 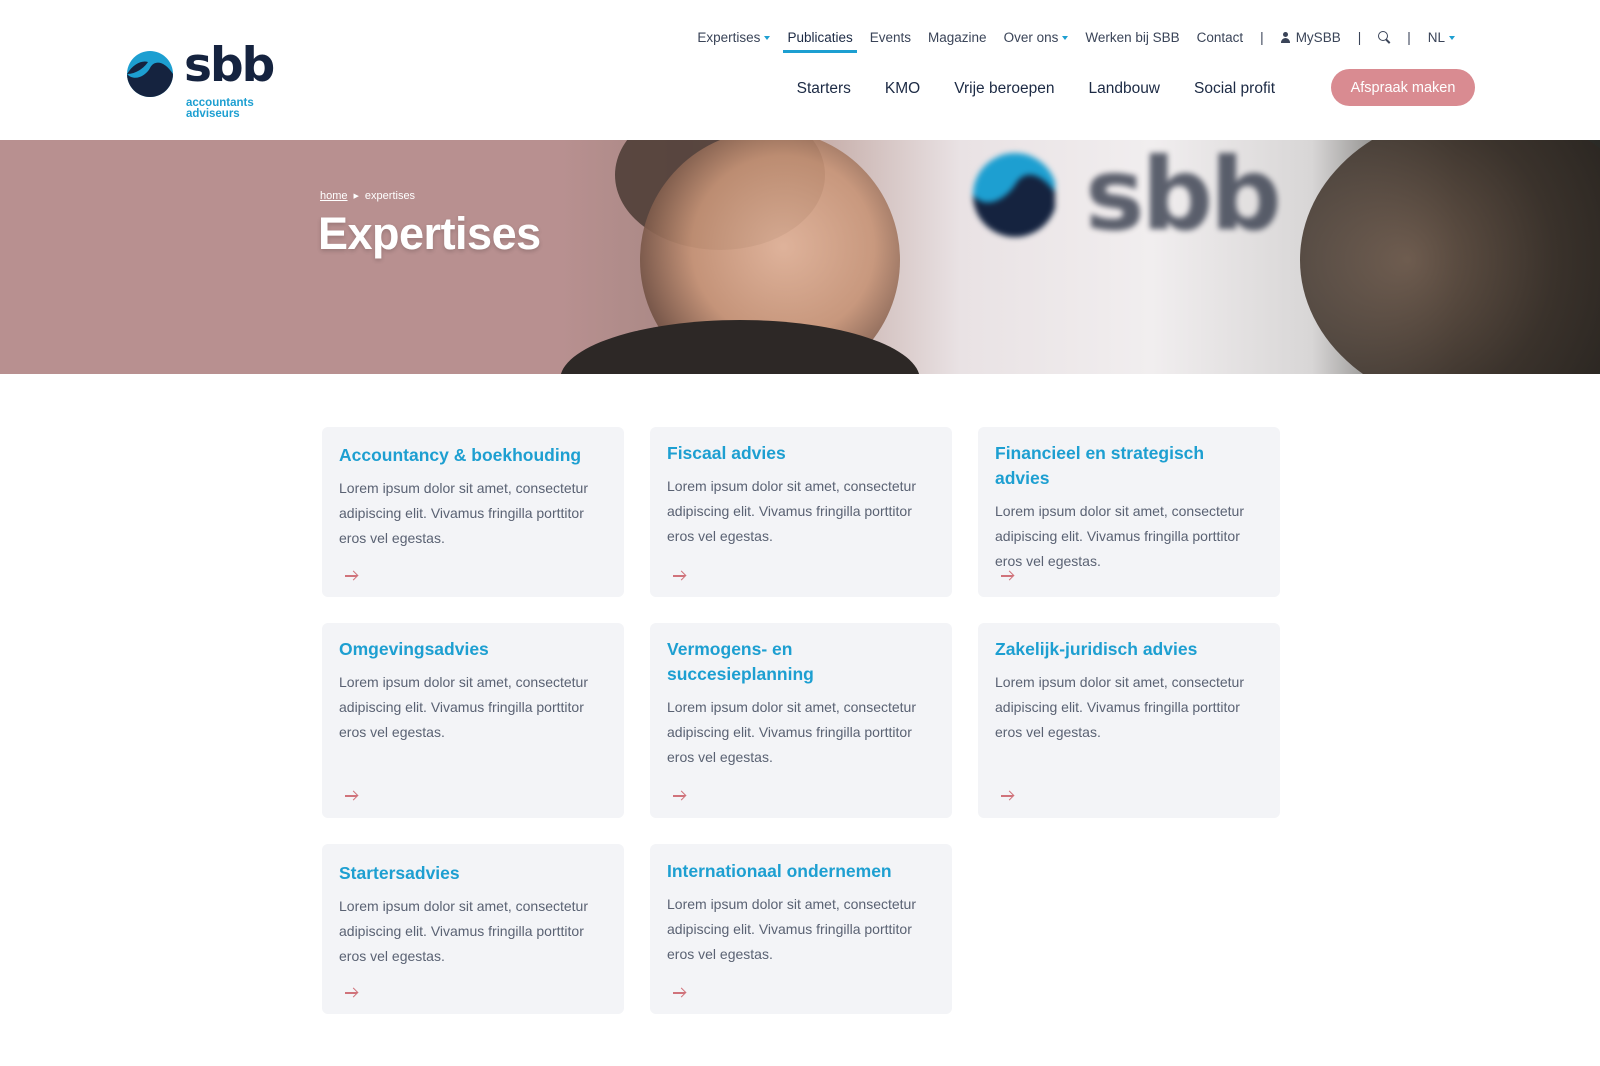 What do you see at coordinates (1004, 89) in the screenshot?
I see `mainnav-vrije-beroepen: Vrije beroepen` at bounding box center [1004, 89].